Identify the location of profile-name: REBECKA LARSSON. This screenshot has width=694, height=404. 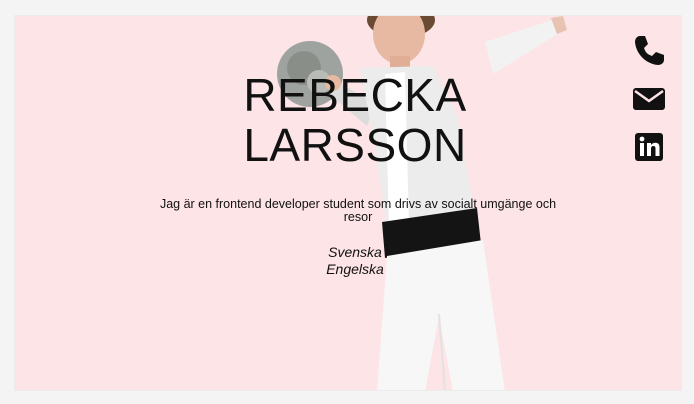
(355, 120).